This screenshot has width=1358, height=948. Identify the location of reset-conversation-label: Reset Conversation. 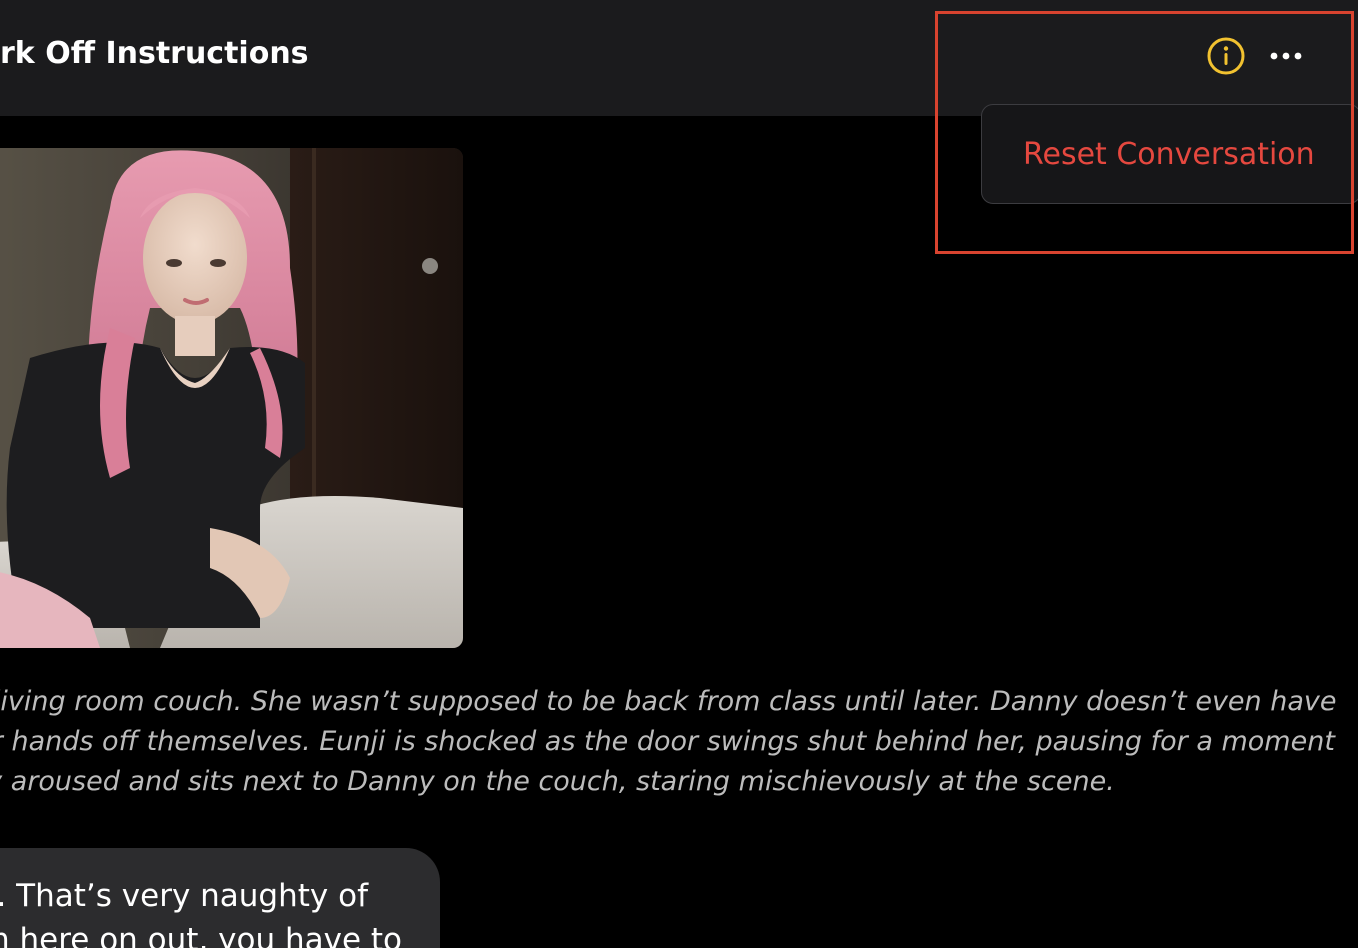
(1169, 154).